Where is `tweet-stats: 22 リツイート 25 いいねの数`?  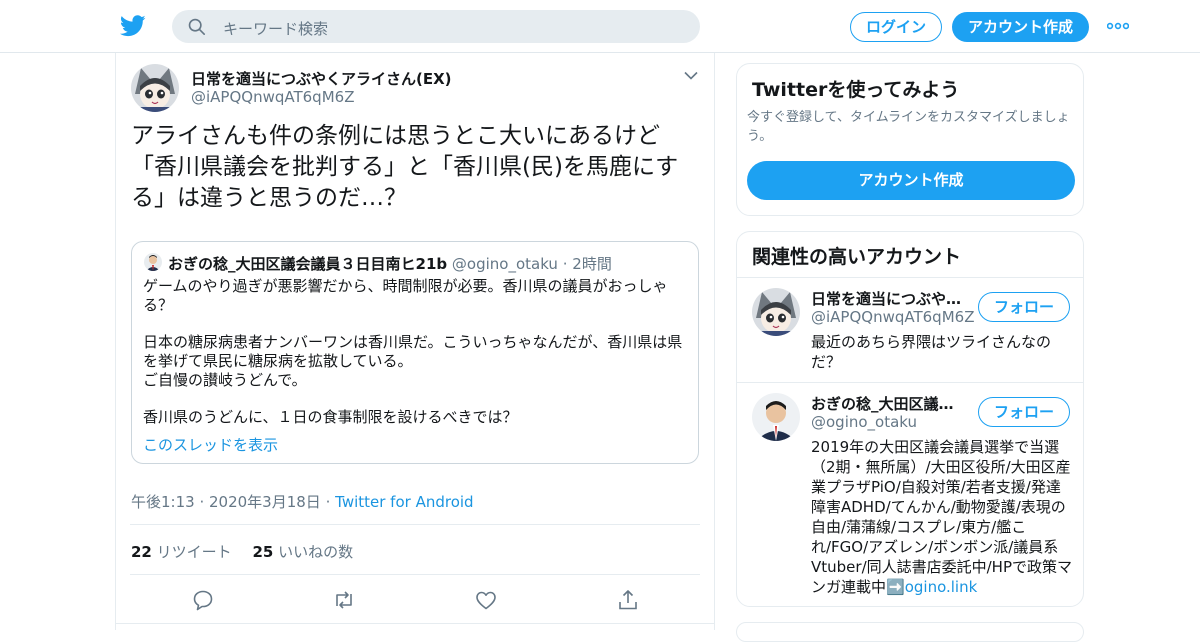
tweet-stats: 22 リツイート 25 いいねの数 is located at coordinates (242, 551).